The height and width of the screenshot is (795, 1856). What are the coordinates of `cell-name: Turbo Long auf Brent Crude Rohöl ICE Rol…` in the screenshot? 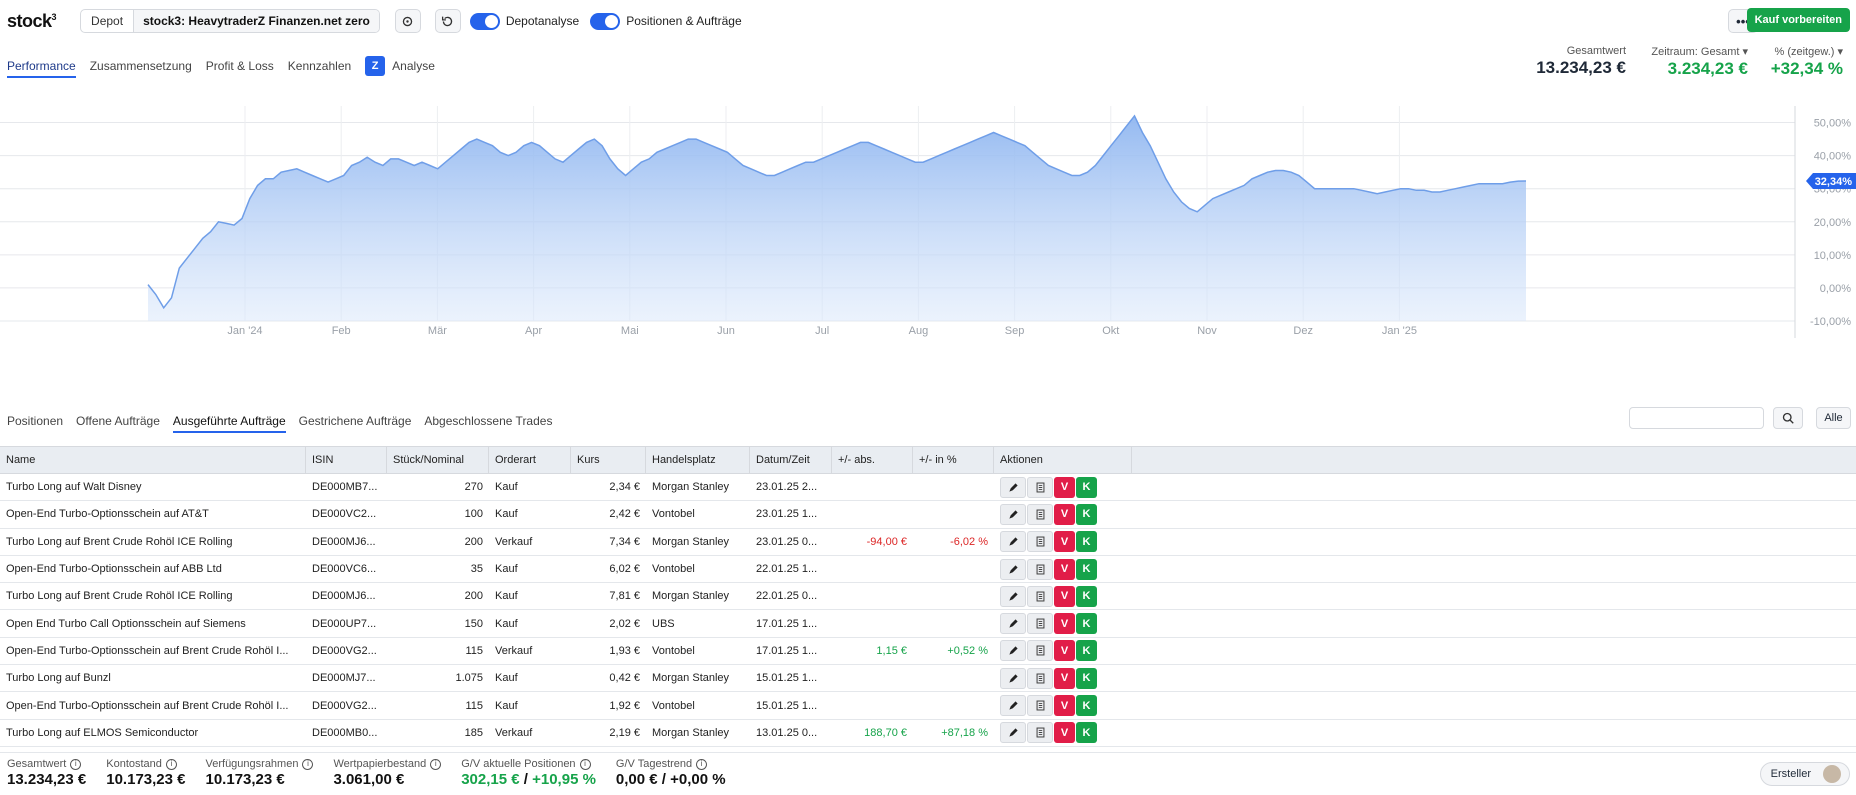 It's located at (119, 596).